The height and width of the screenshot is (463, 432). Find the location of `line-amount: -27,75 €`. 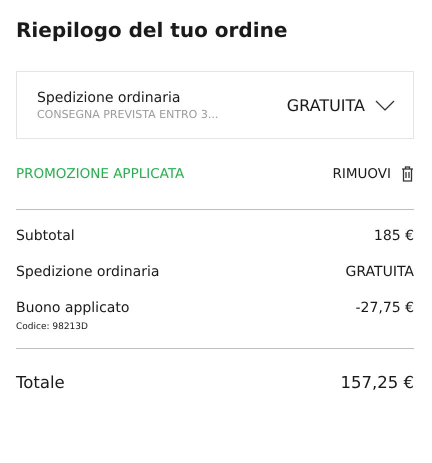

line-amount: -27,75 € is located at coordinates (385, 308).